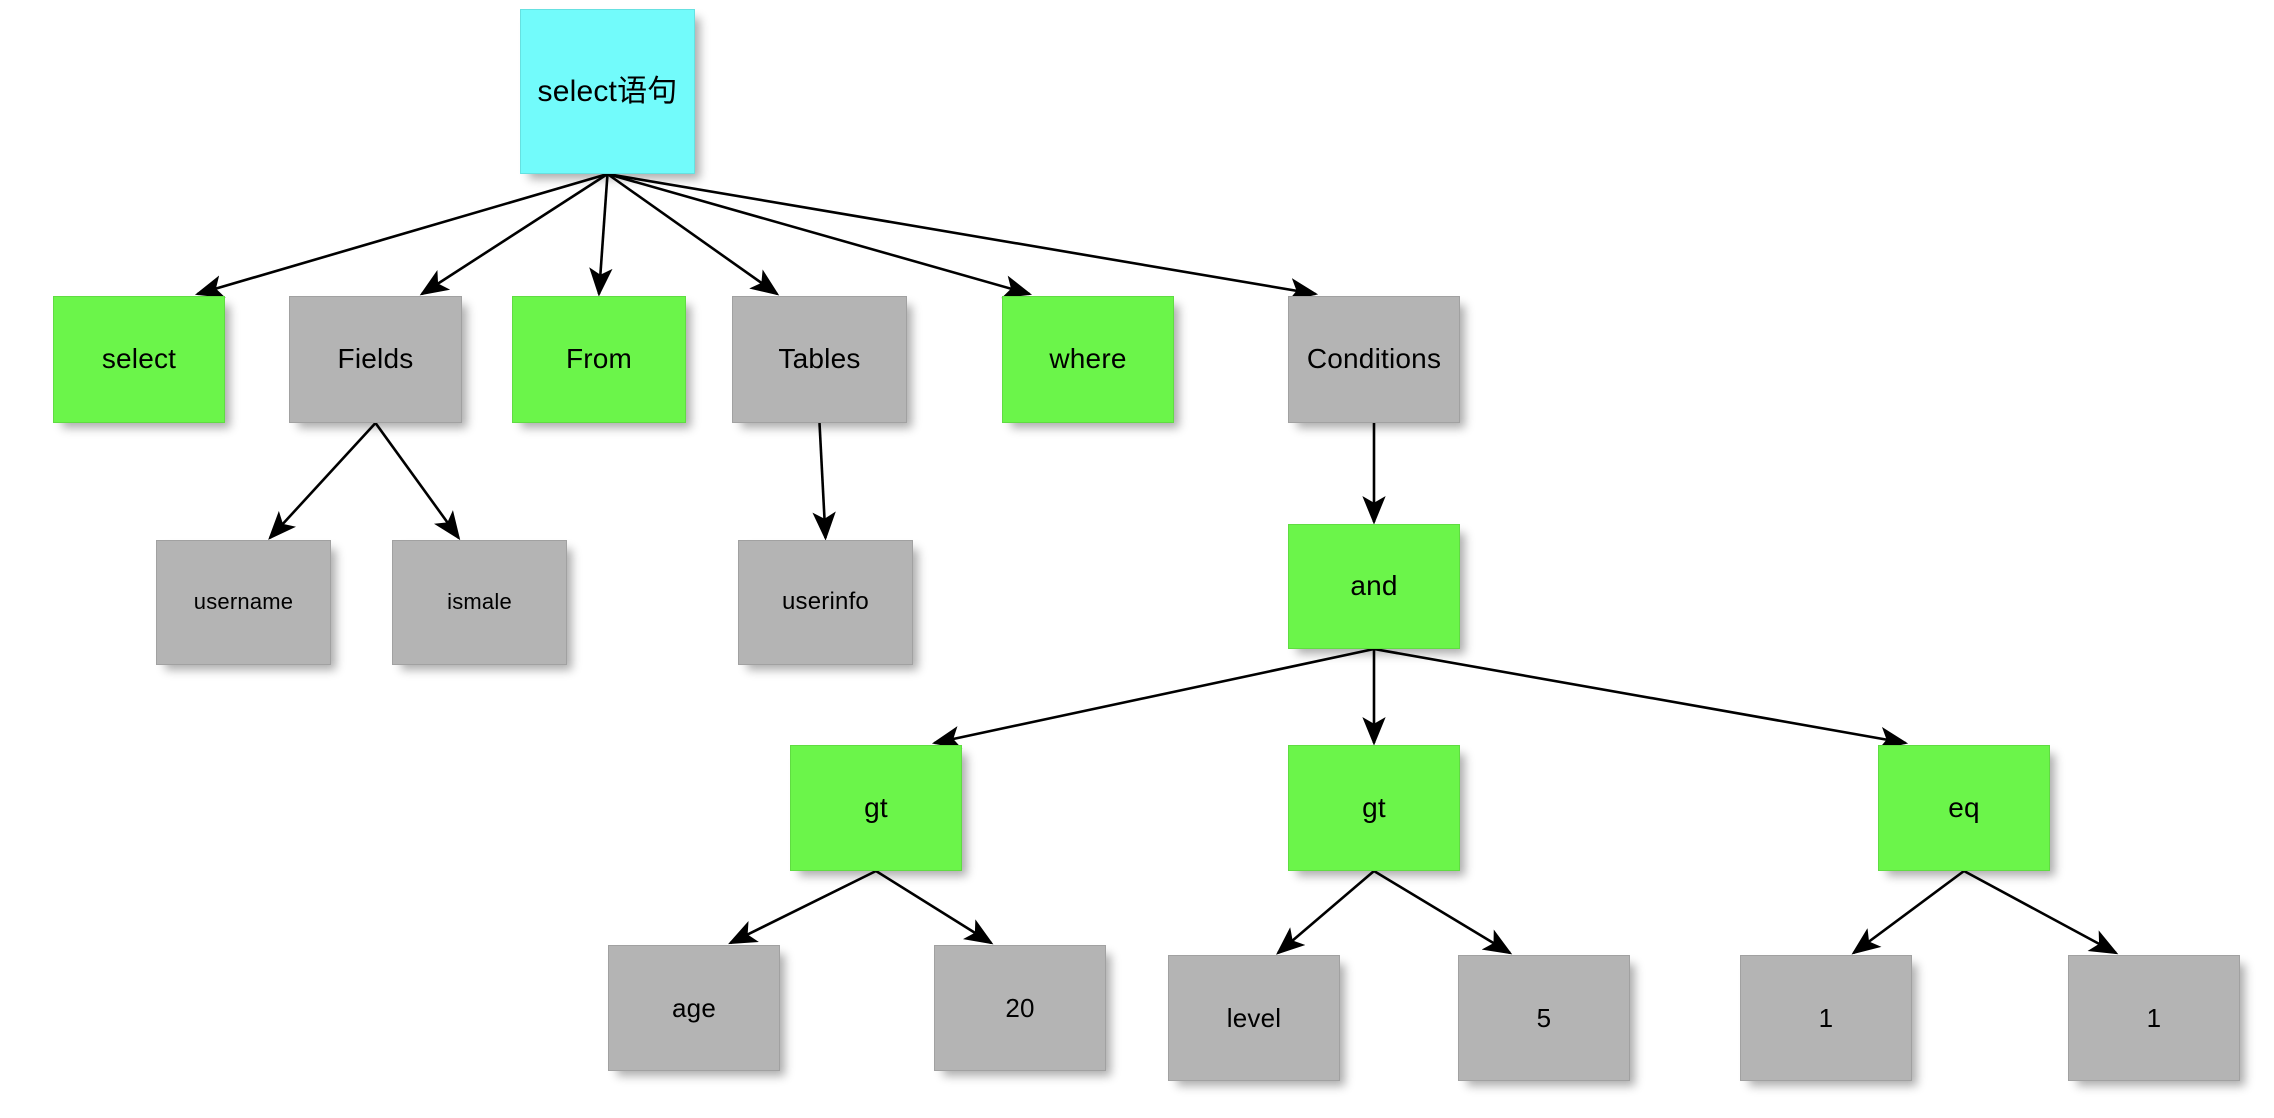  I want to click on tree-node-label: select语句, so click(607, 91).